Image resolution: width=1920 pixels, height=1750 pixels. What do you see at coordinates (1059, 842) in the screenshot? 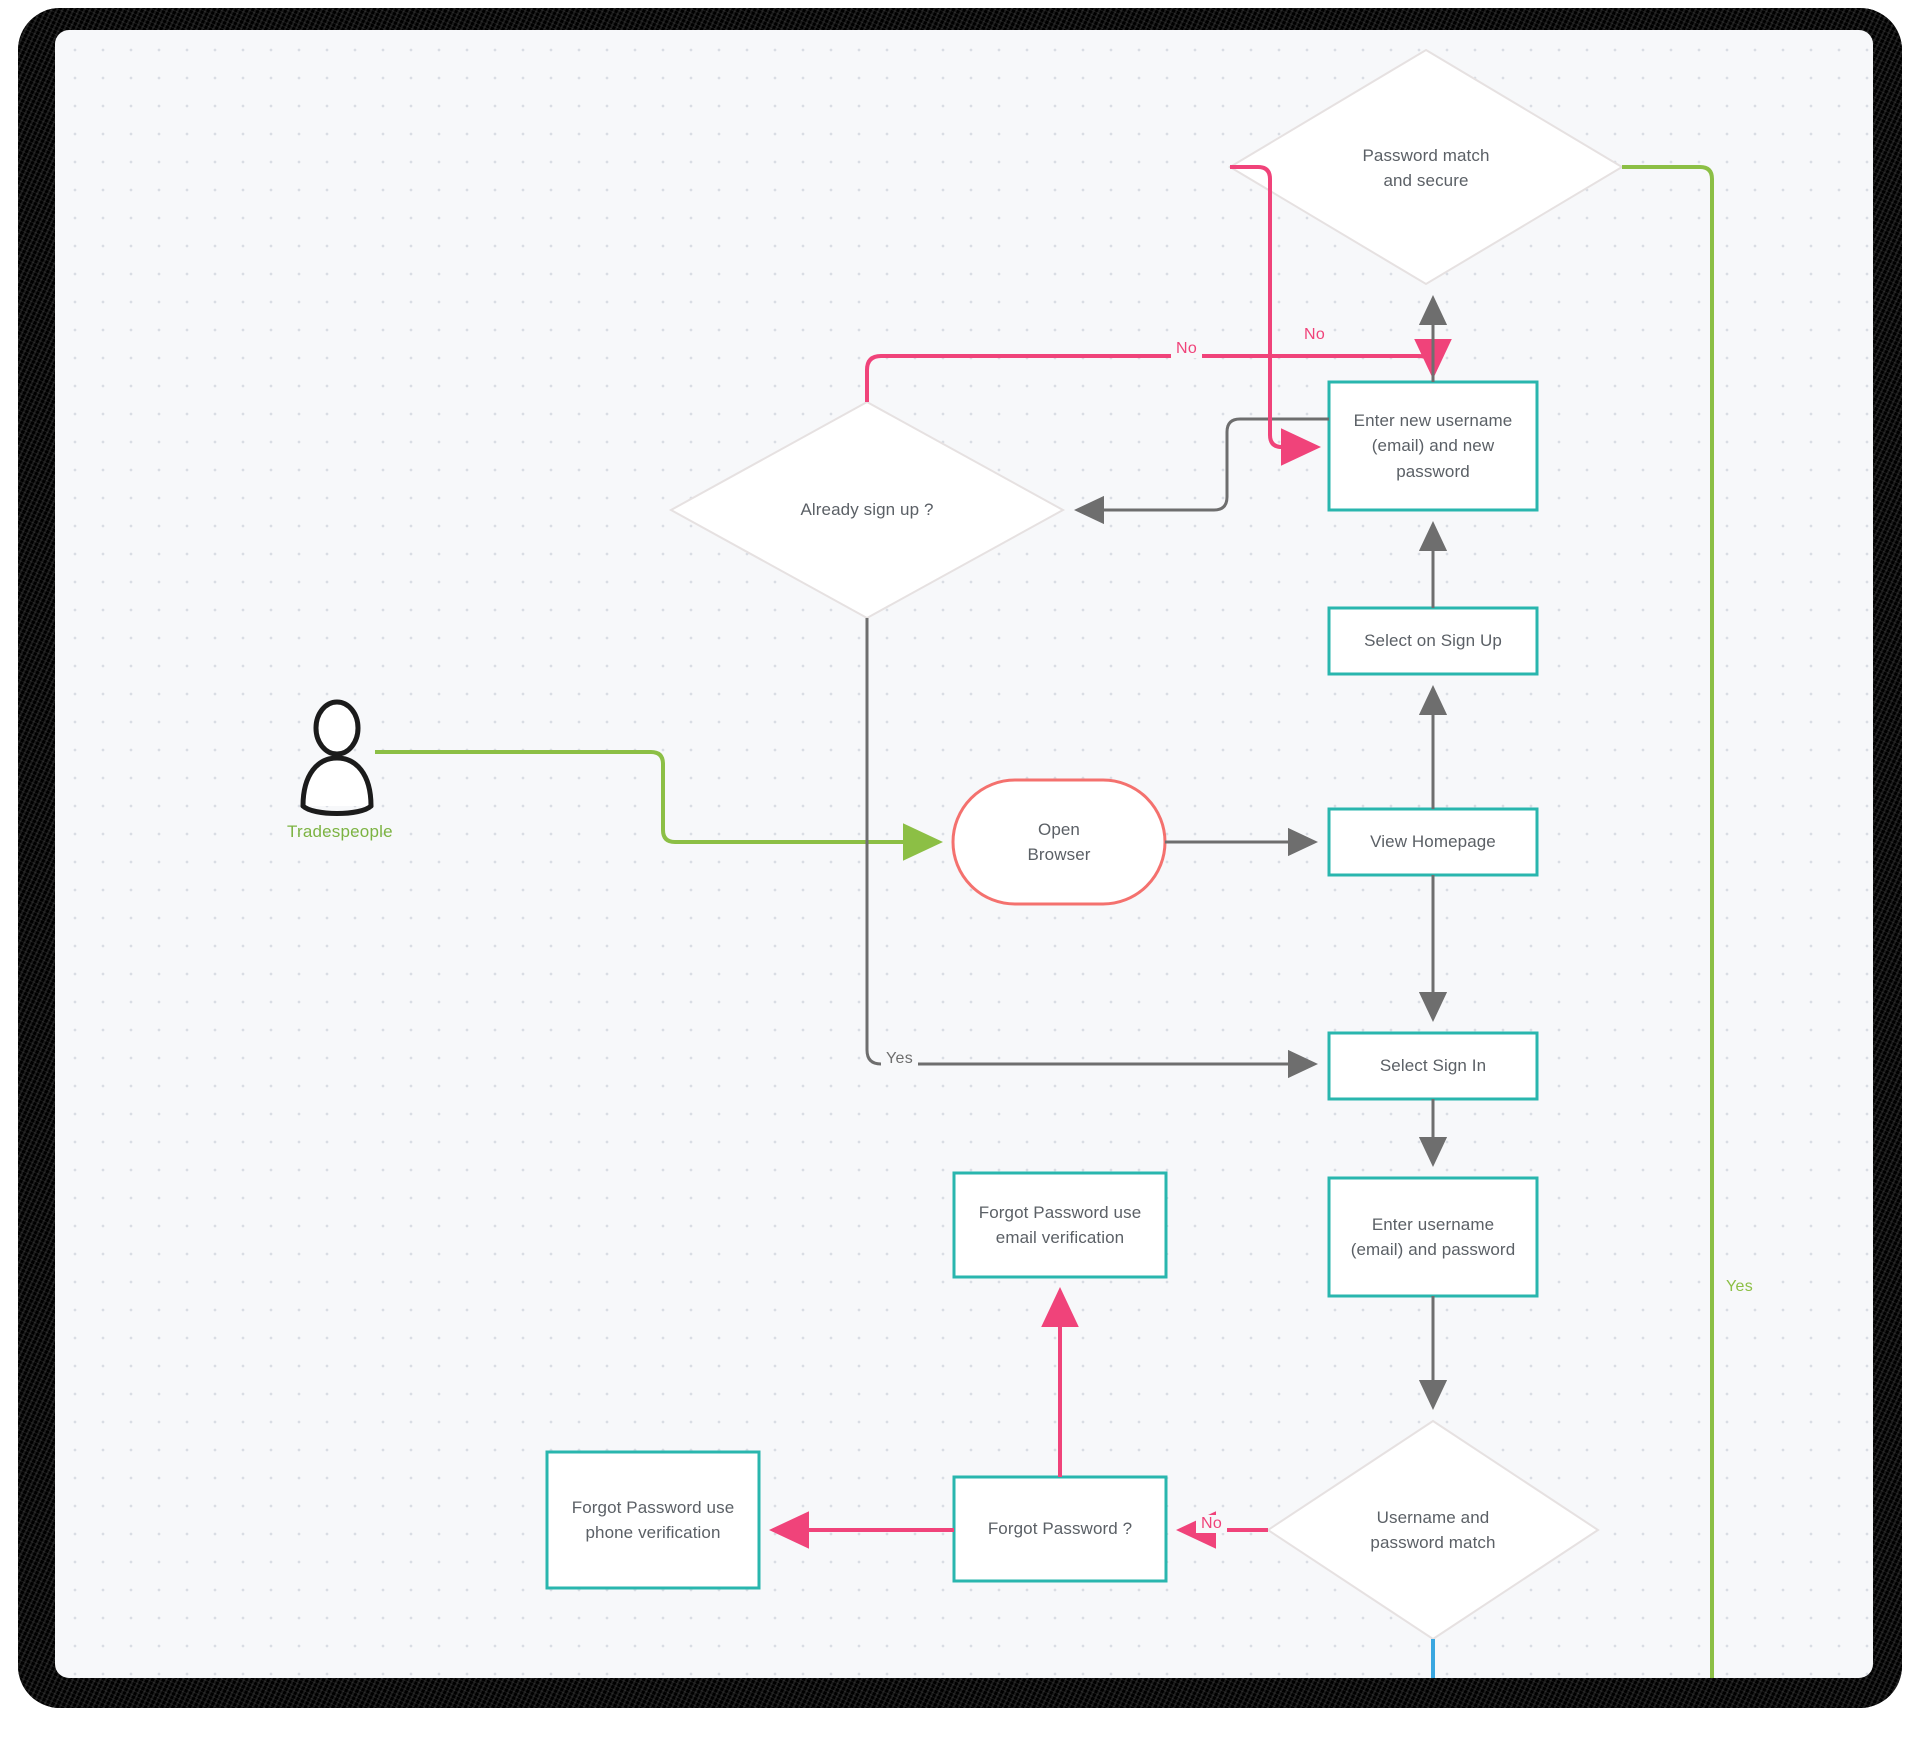
I see `node-open-browser` at bounding box center [1059, 842].